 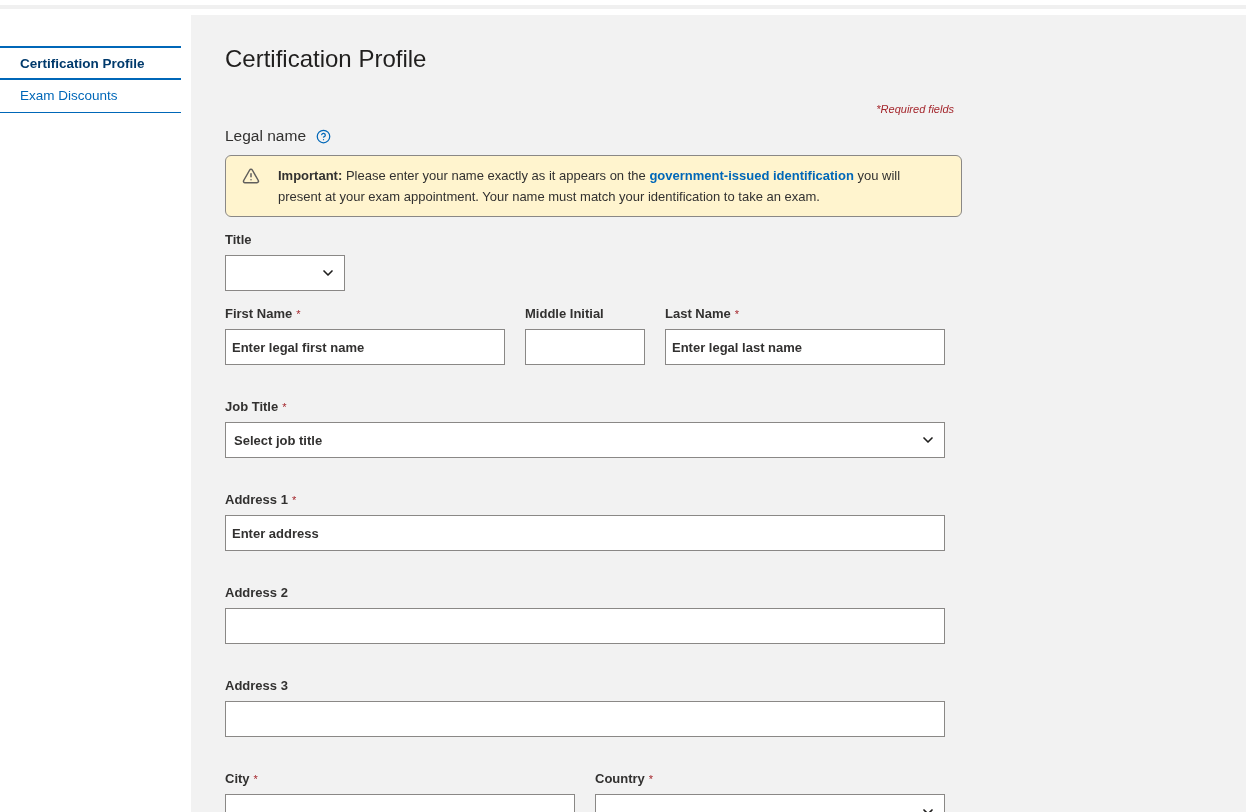 I want to click on field-label: City *, so click(x=242, y=779).